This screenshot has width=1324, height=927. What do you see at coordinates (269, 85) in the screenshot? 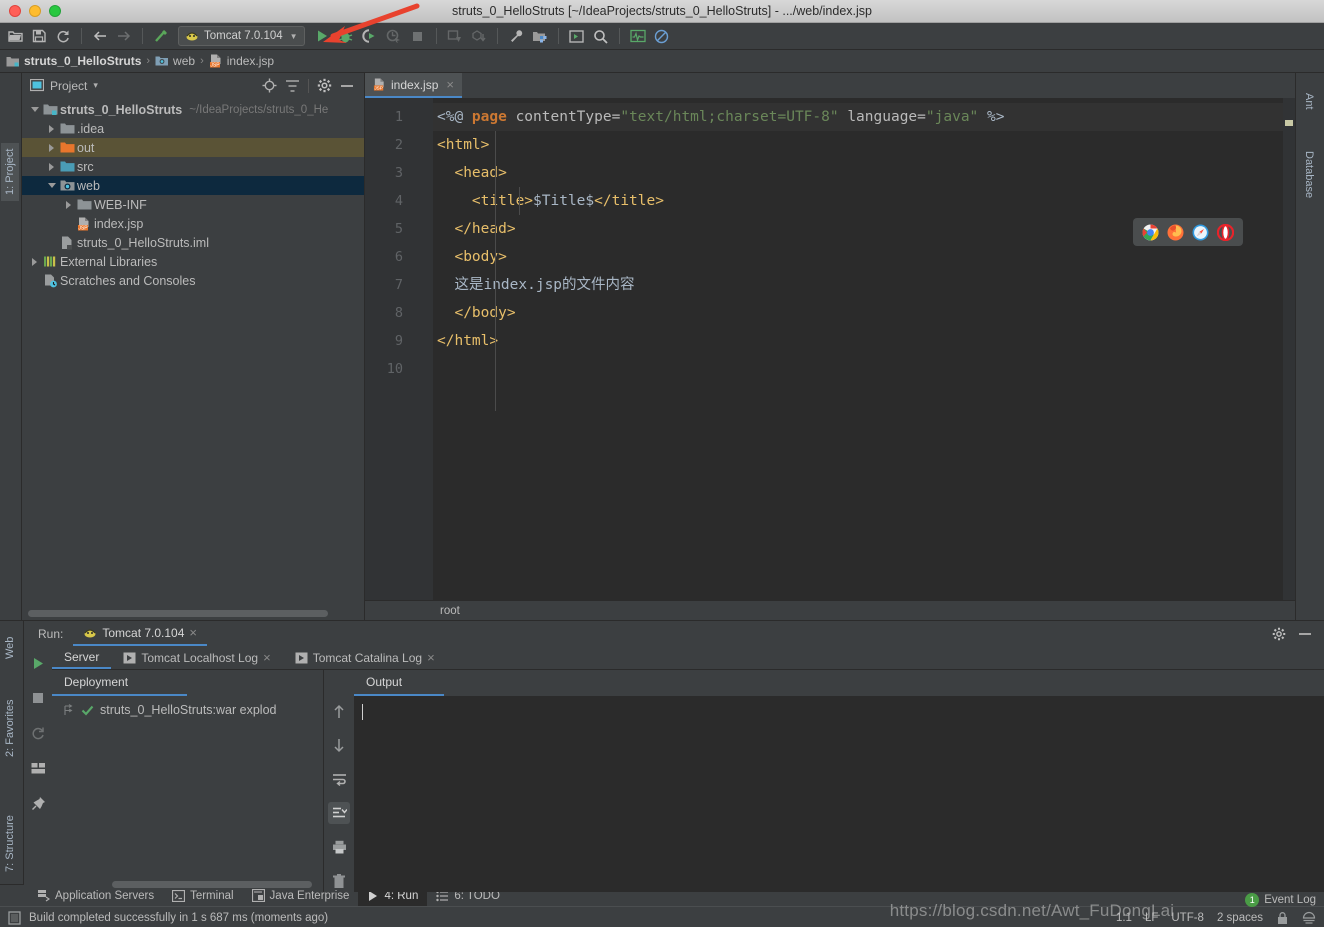
I see `target-icon` at bounding box center [269, 85].